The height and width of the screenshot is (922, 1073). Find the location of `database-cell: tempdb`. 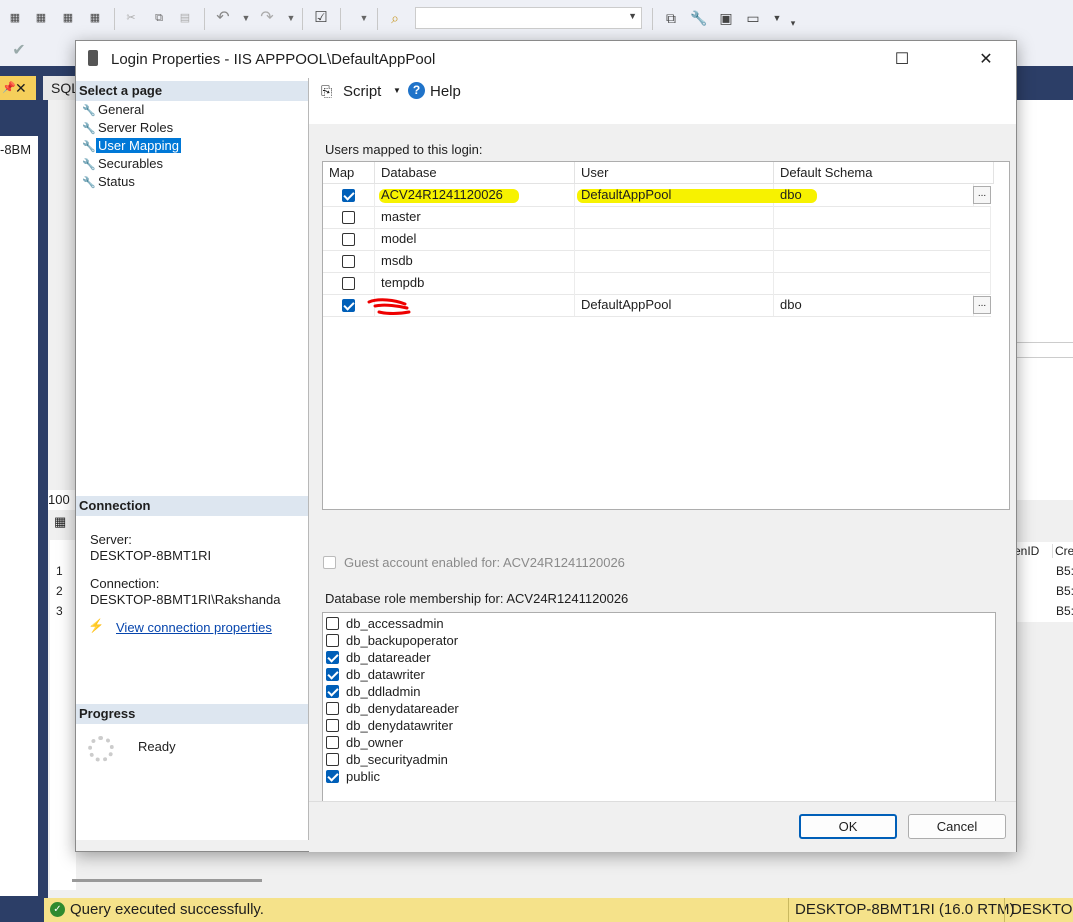

database-cell: tempdb is located at coordinates (475, 283).